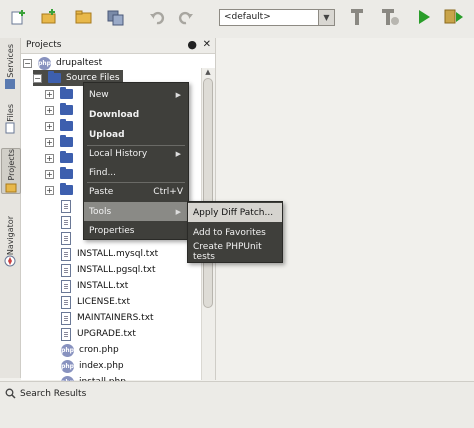 The image size is (474, 428). I want to click on menu-item-download-label: Download, so click(114, 114).